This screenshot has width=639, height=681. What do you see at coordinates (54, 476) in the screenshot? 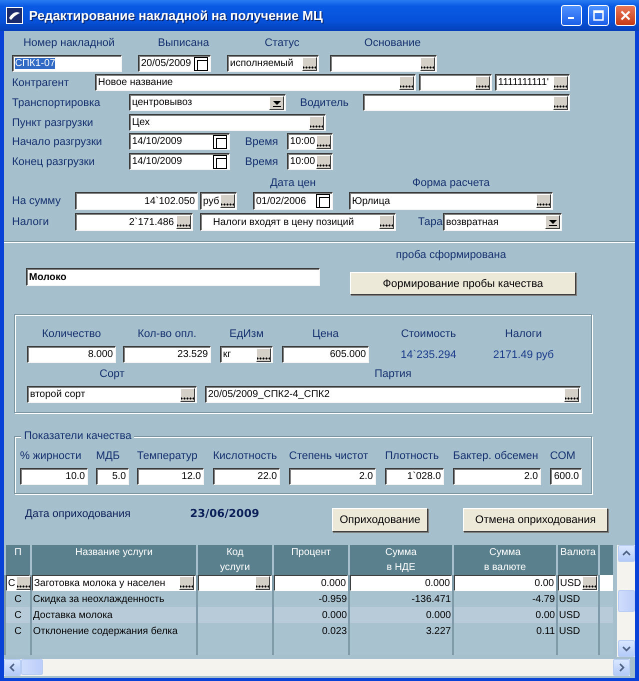
I see `input-field: 10.0` at bounding box center [54, 476].